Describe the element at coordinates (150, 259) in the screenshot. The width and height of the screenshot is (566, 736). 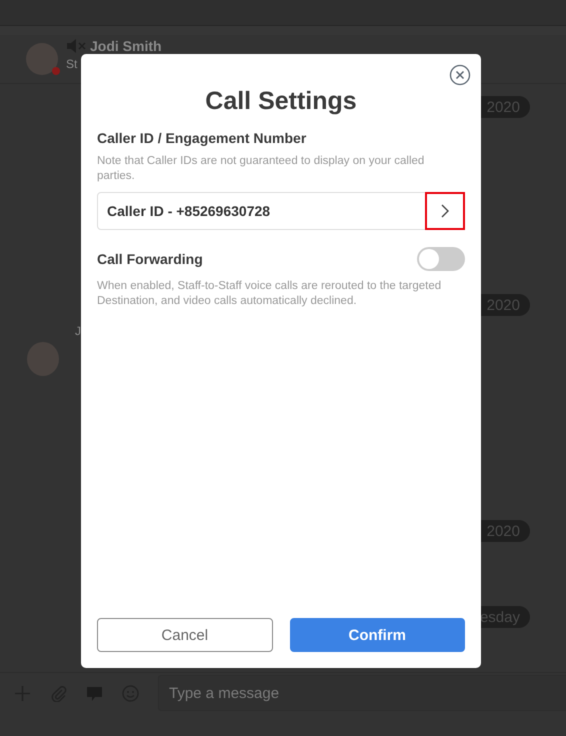
I see `call-forwarding-label: Call Forwarding` at that location.